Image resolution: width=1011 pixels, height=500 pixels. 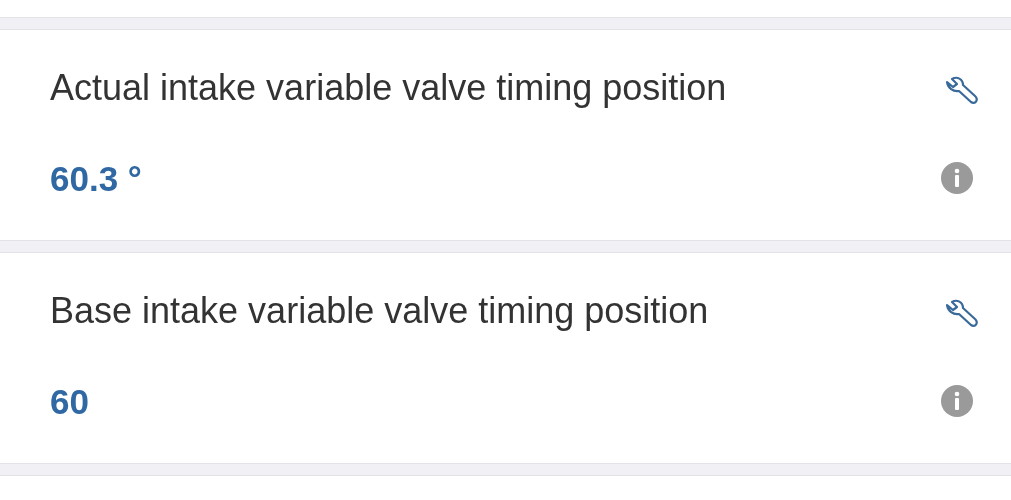 I want to click on parameter-name: Actual intake variable valve timing position, so click(x=388, y=88).